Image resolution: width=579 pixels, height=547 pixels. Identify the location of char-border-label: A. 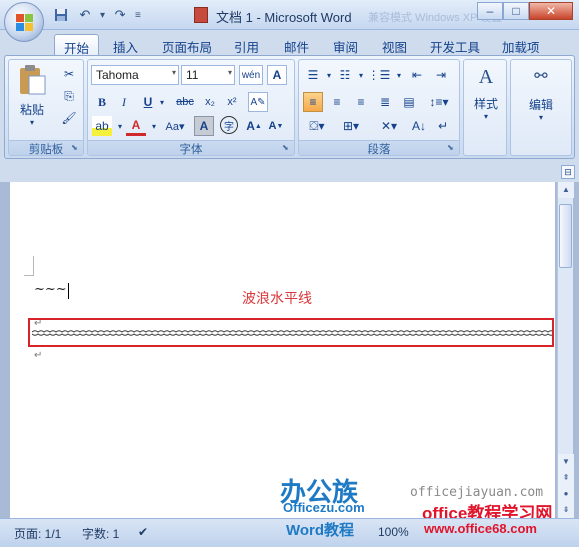
(277, 75).